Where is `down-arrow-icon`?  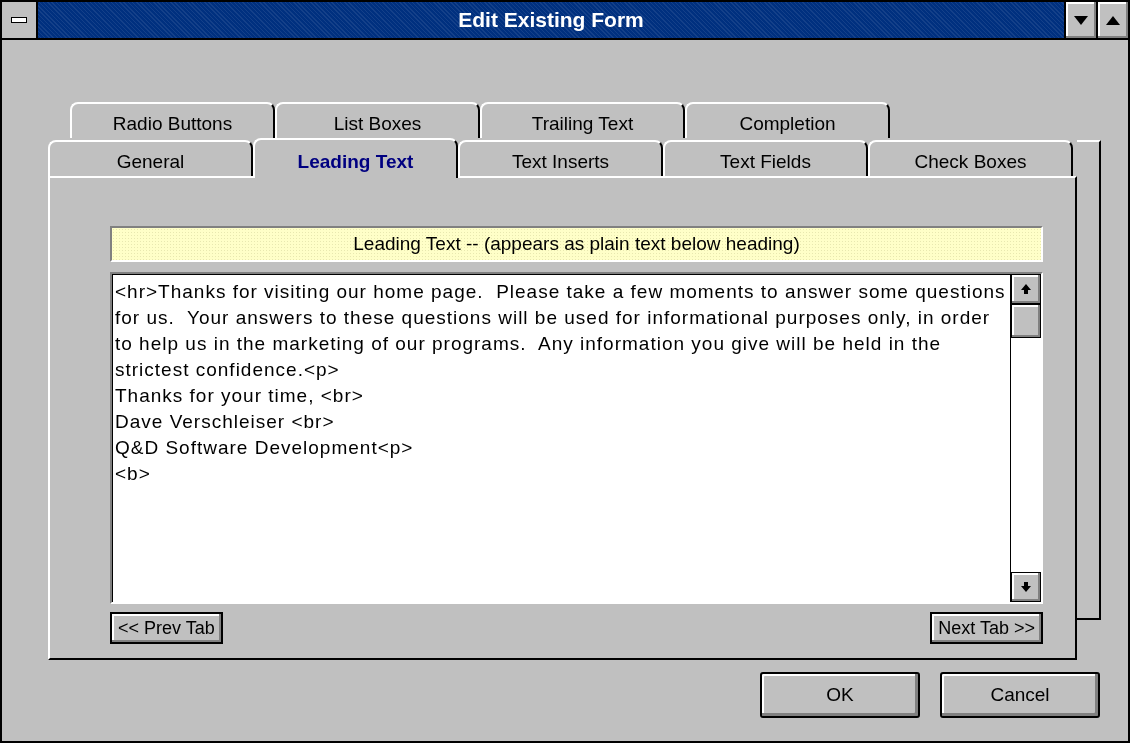 down-arrow-icon is located at coordinates (1026, 587).